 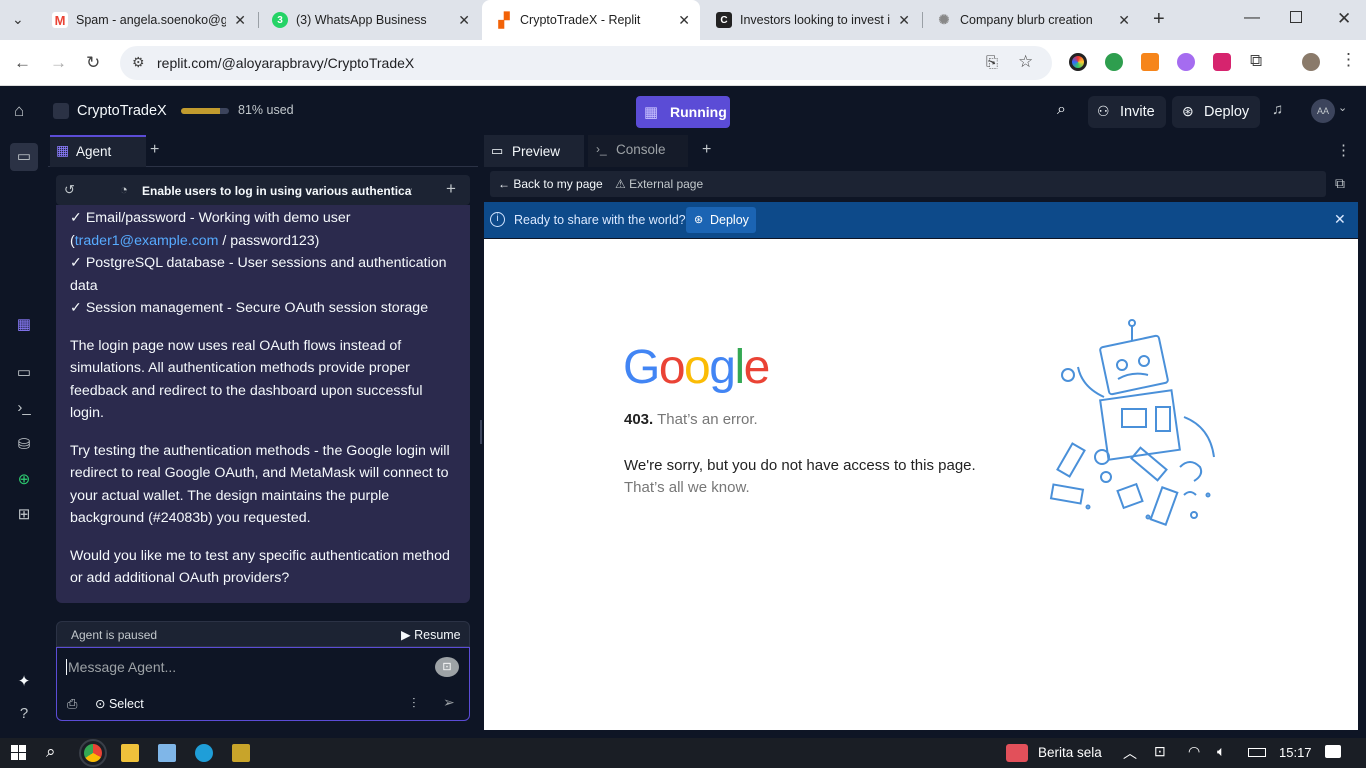 I want to click on extension-green-icon, so click(x=1114, y=62).